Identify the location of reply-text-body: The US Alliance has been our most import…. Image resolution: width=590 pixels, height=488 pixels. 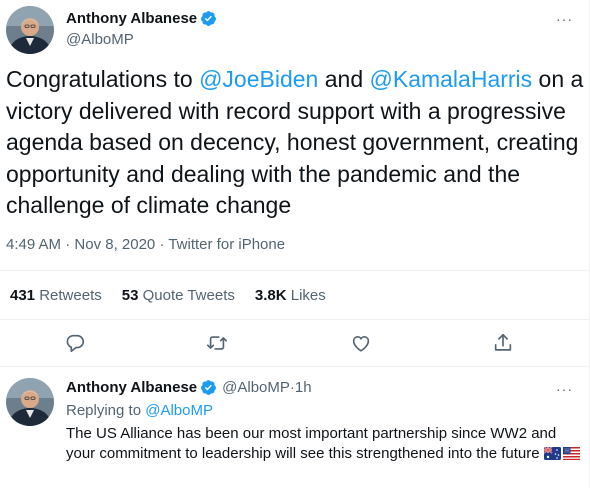
(311, 443).